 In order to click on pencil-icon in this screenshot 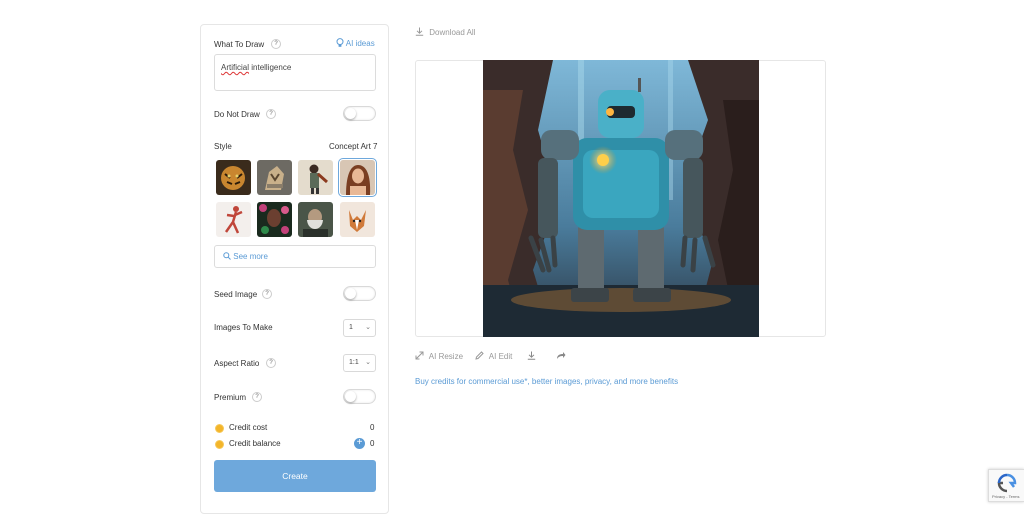, I will do `click(479, 355)`.